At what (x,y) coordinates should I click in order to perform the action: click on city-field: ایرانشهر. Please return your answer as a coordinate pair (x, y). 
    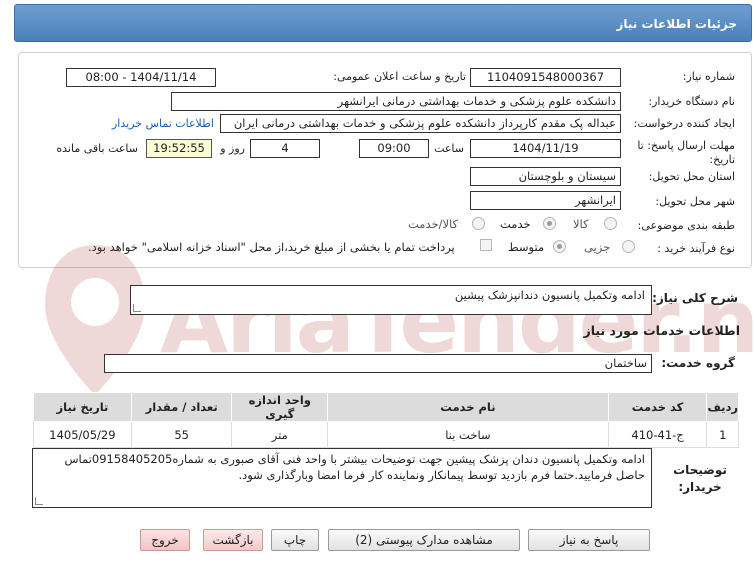
    Looking at the image, I should click on (545, 200).